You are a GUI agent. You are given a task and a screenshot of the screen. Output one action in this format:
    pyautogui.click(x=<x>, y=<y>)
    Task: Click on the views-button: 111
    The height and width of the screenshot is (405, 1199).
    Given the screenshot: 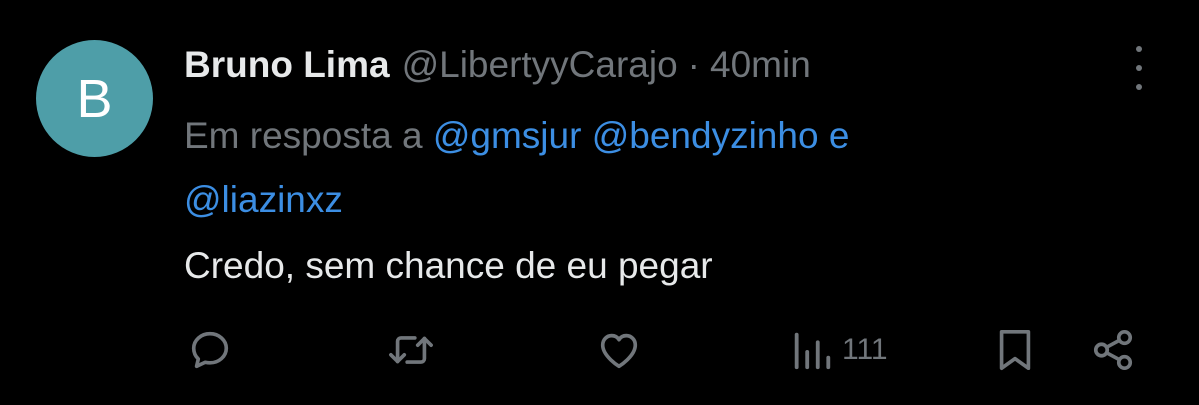 What is the action you would take?
    pyautogui.click(x=839, y=350)
    